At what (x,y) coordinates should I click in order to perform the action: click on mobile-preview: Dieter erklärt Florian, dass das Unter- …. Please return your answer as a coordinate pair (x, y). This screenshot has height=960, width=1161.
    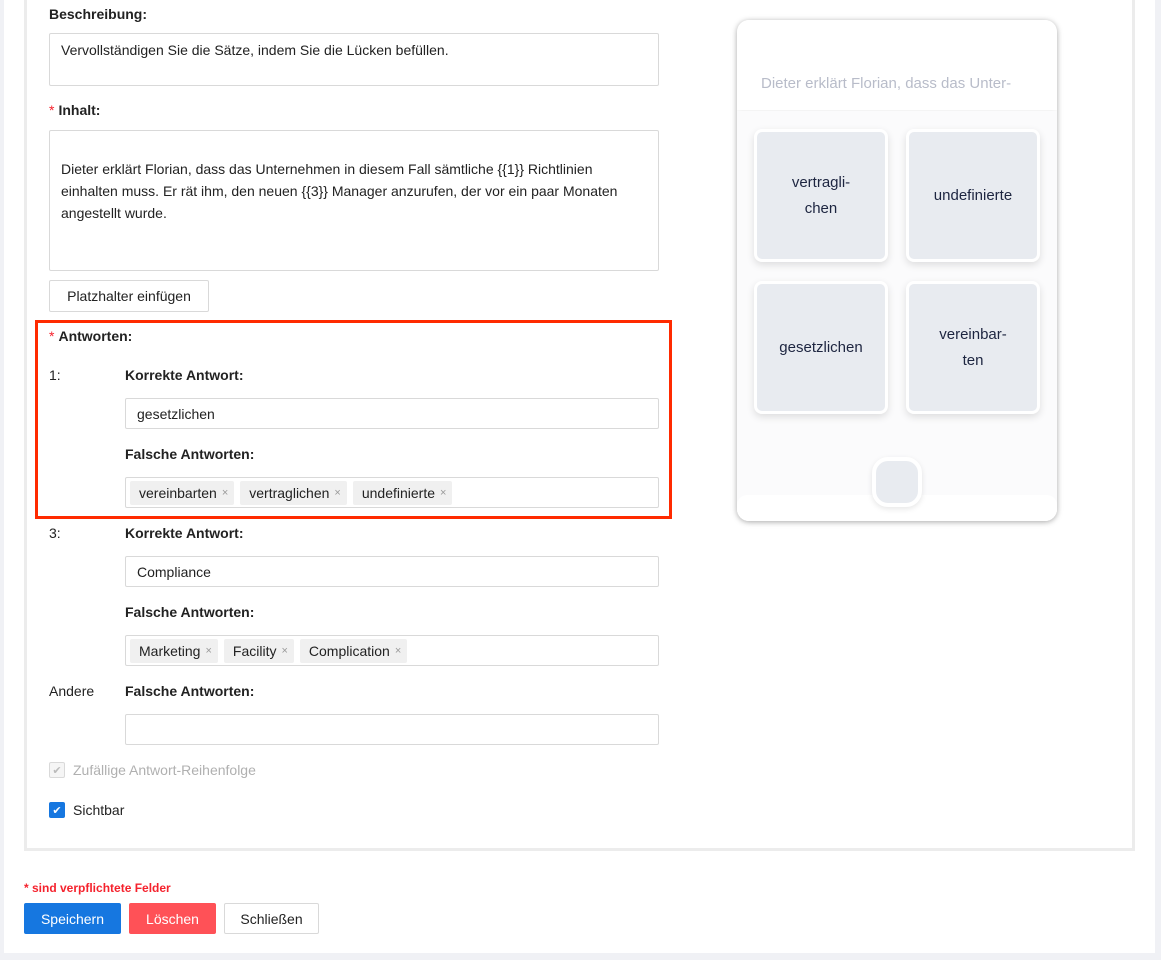
    Looking at the image, I should click on (897, 270).